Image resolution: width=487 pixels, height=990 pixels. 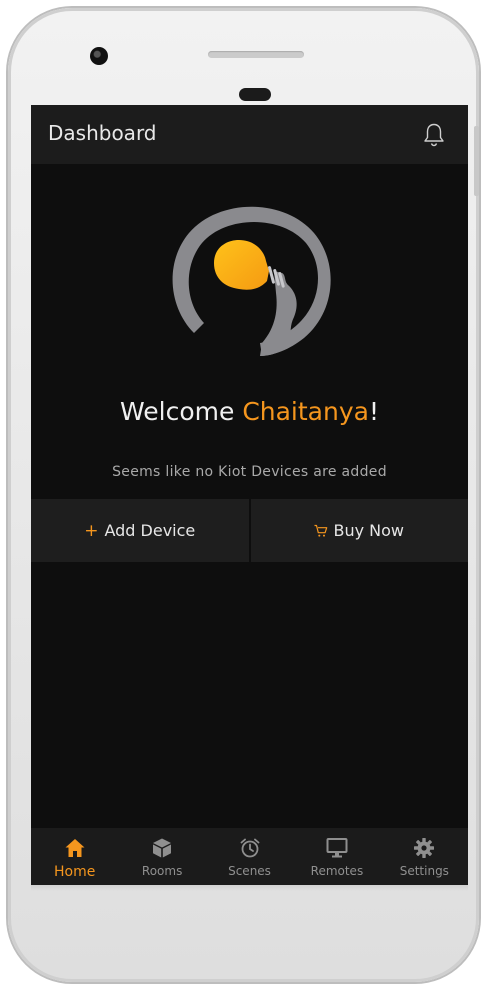 What do you see at coordinates (162, 848) in the screenshot?
I see `cube-icon` at bounding box center [162, 848].